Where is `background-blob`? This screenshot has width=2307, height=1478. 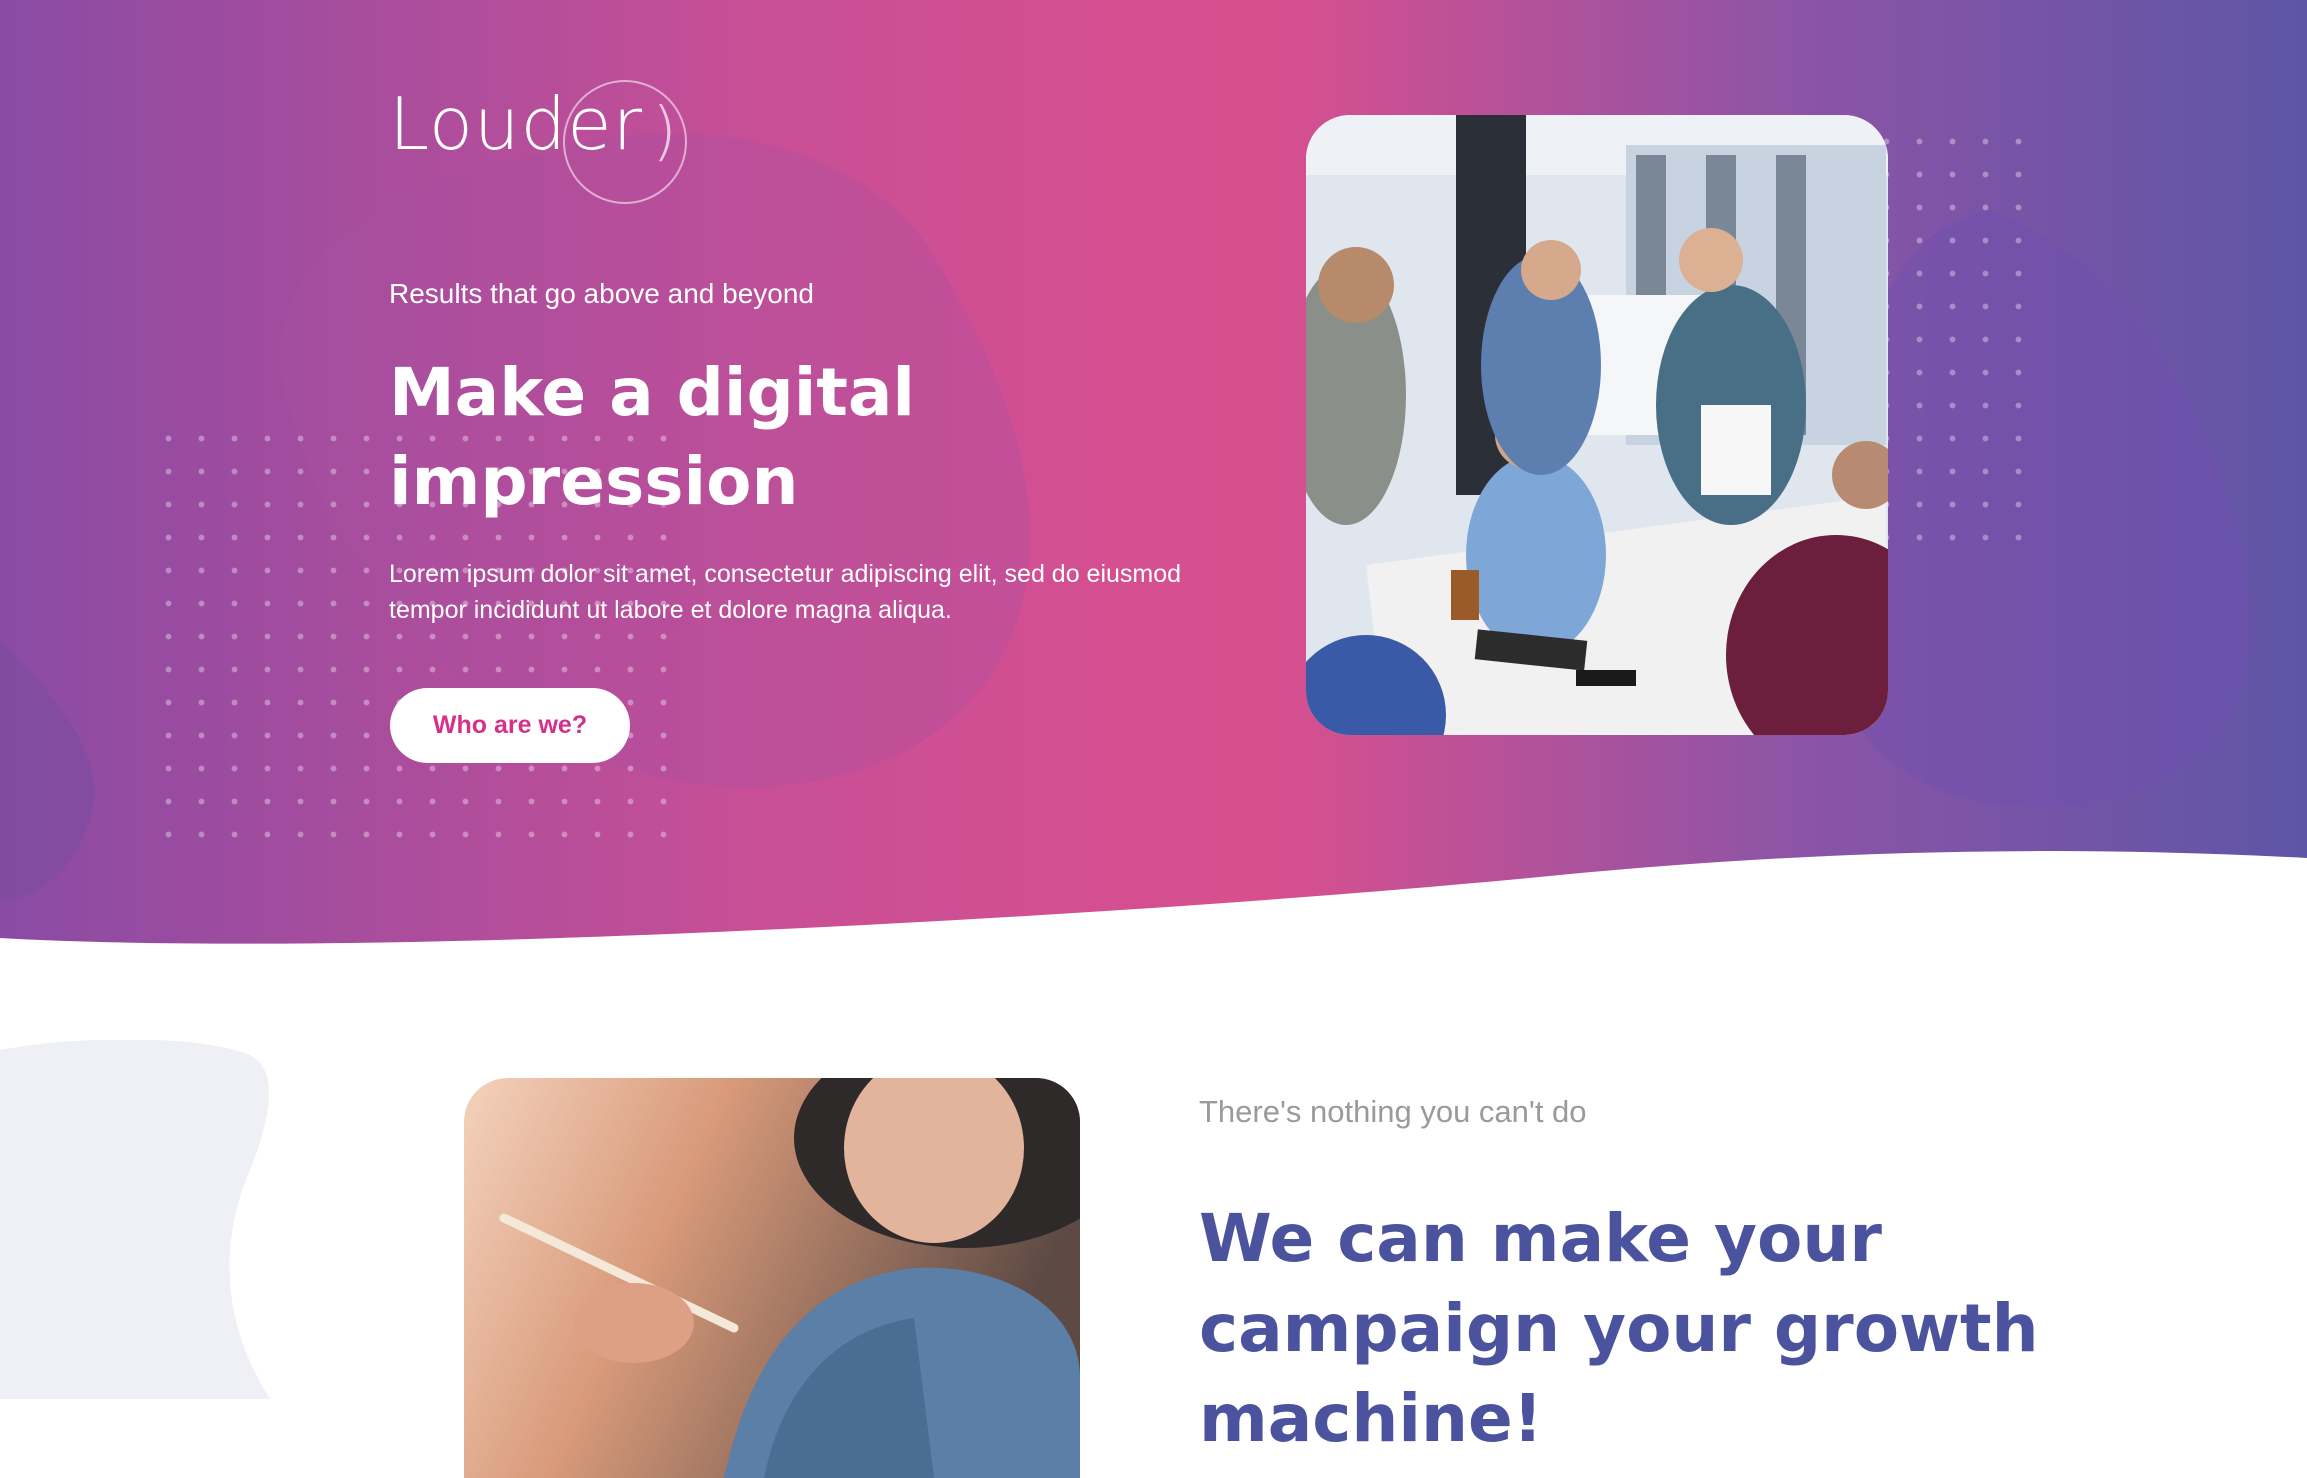 background-blob is located at coordinates (135, 1219).